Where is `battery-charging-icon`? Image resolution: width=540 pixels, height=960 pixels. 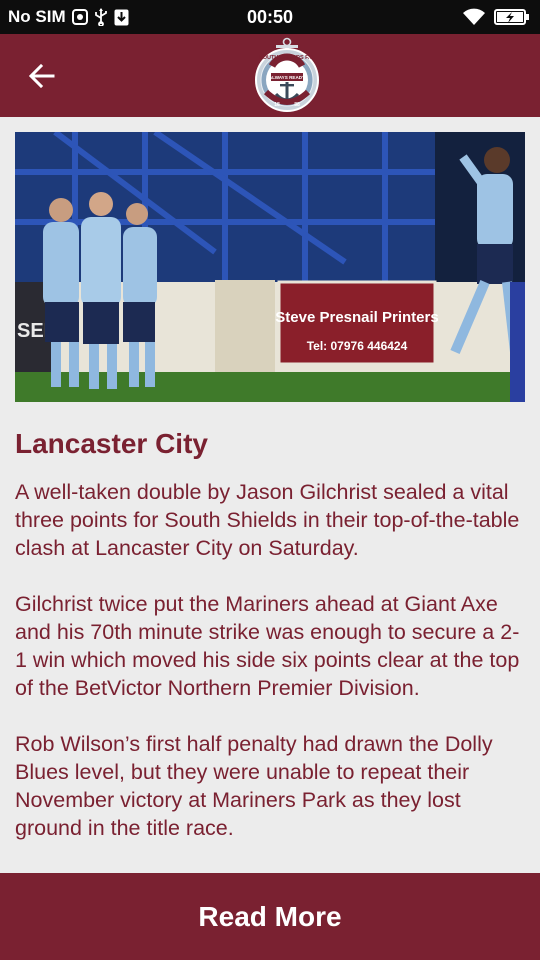
battery-charging-icon is located at coordinates (512, 17).